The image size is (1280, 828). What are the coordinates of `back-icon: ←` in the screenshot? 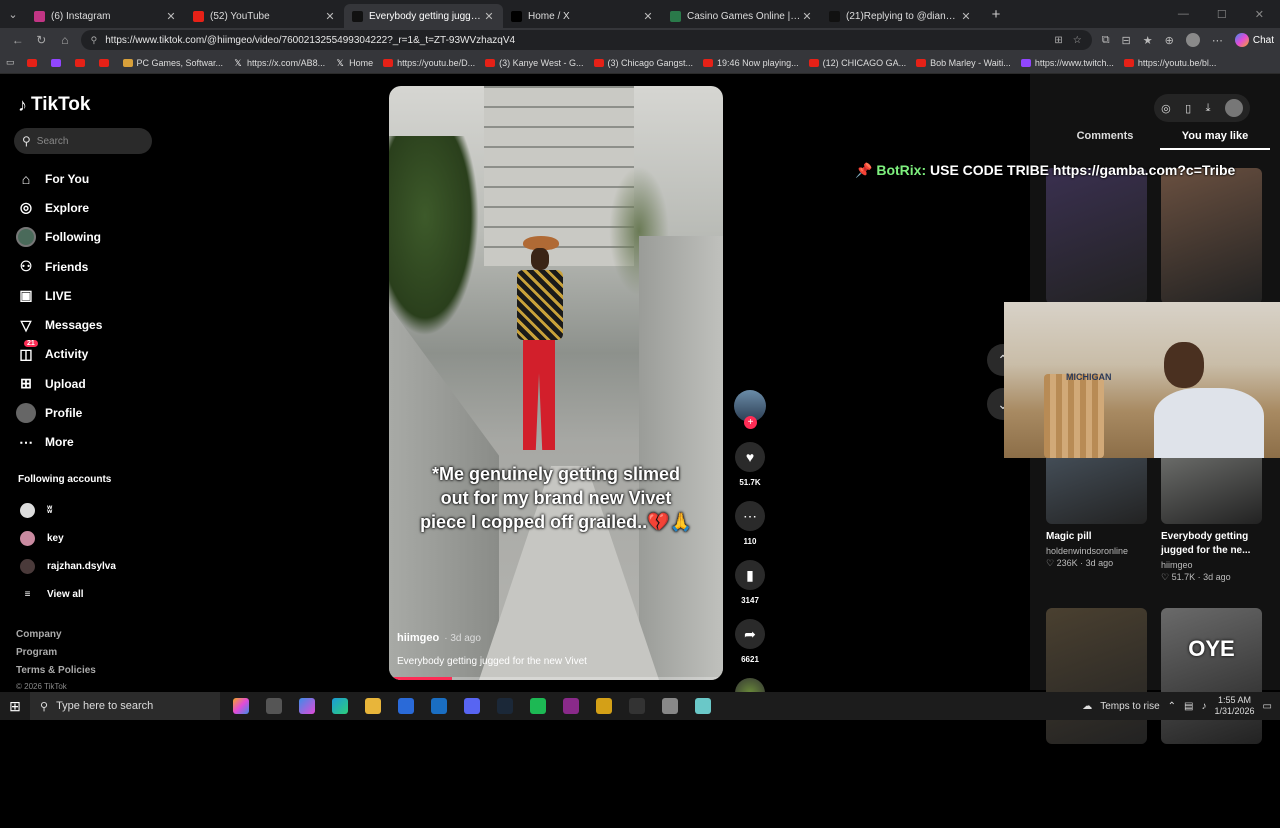 It's located at (18, 40).